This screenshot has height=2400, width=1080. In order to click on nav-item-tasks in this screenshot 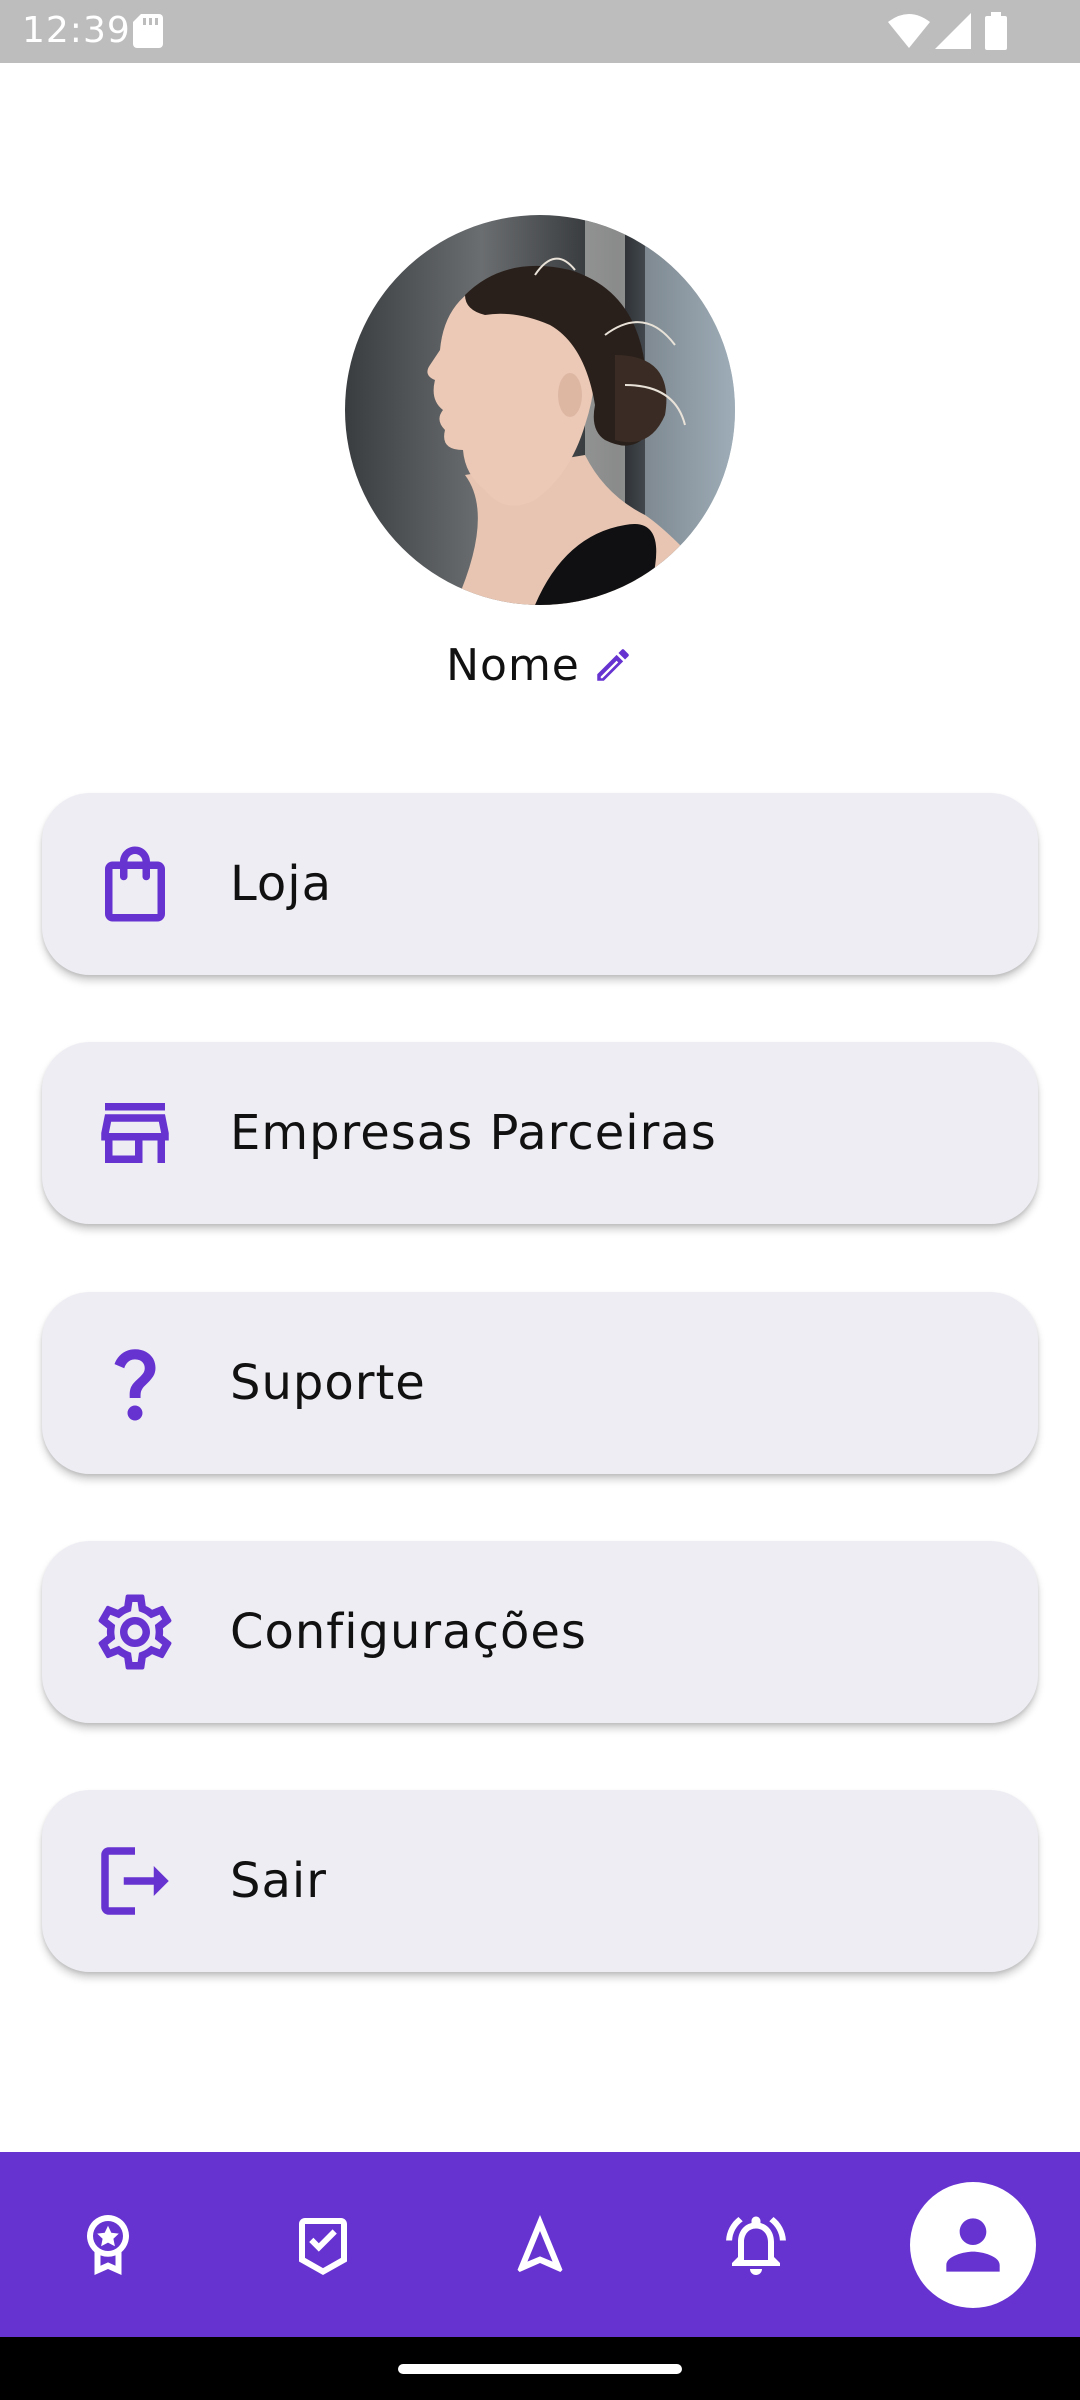, I will do `click(323, 2244)`.